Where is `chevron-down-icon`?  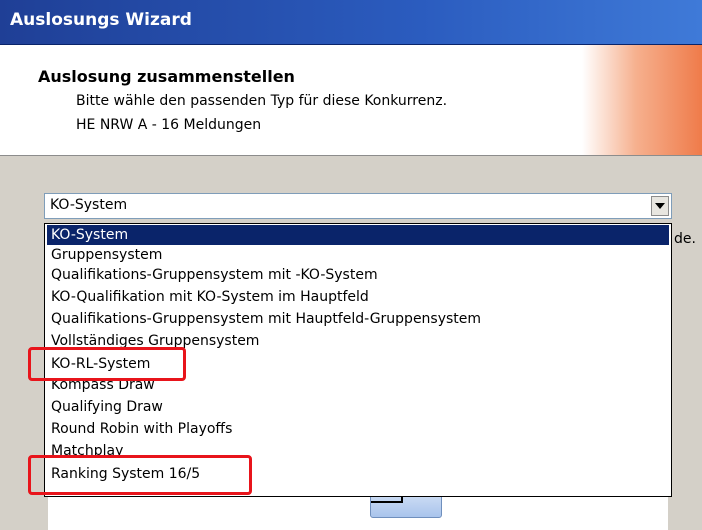 chevron-down-icon is located at coordinates (660, 206).